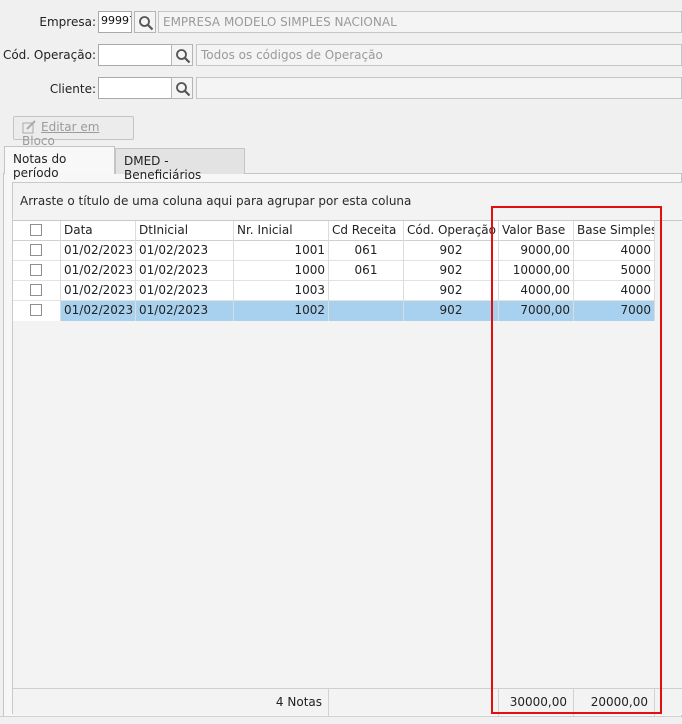  I want to click on operacao-label: Cód. Operação:, so click(49, 55).